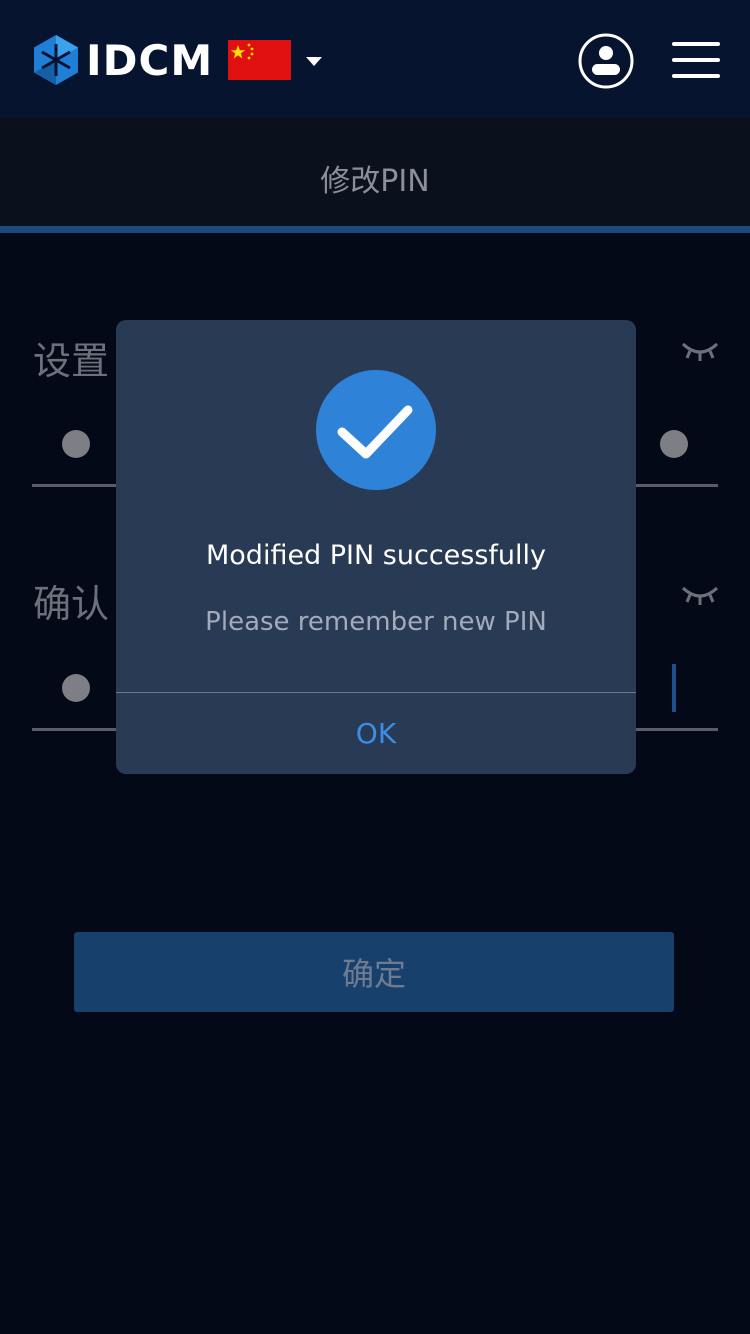  What do you see at coordinates (376, 555) in the screenshot?
I see `dialog-title: Modified PIN successfully` at bounding box center [376, 555].